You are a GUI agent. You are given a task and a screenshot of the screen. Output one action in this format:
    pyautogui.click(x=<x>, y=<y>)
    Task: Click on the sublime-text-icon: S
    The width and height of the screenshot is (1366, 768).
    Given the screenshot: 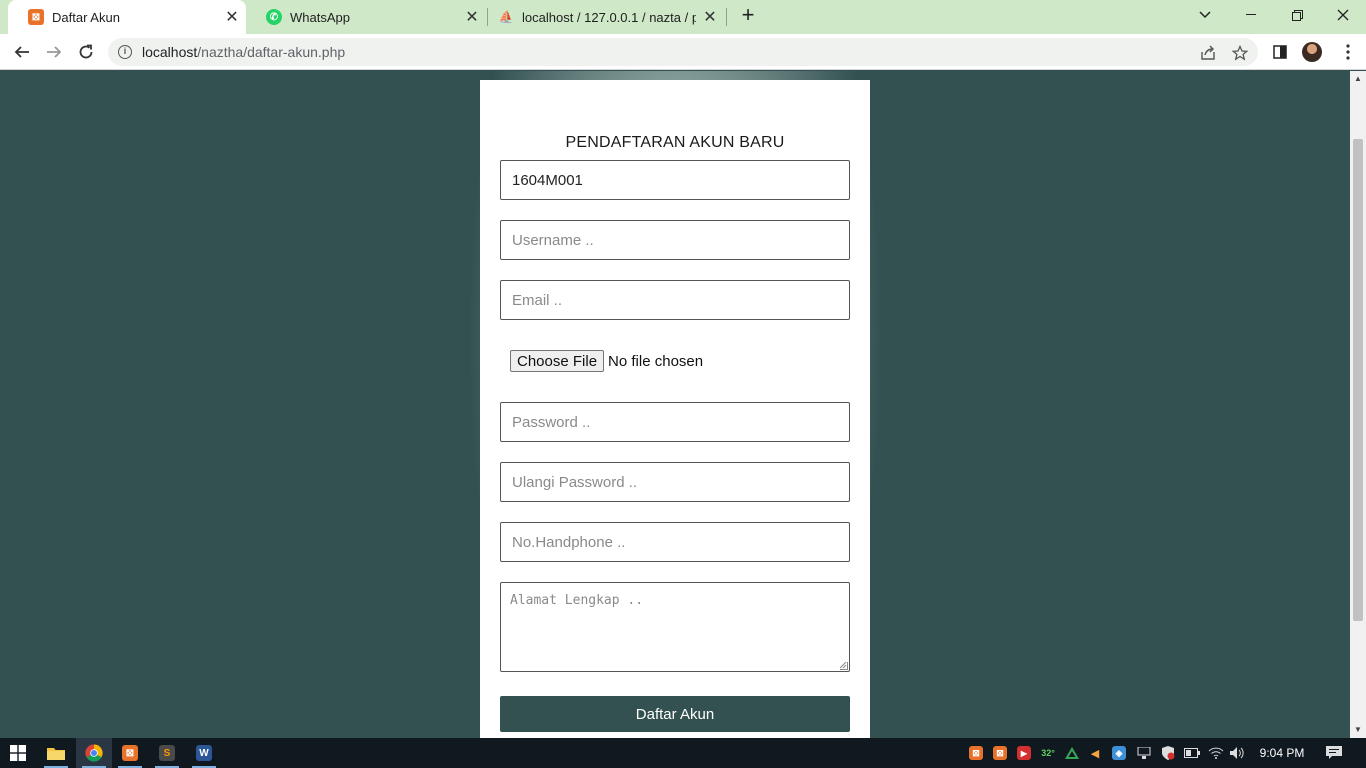 What is the action you would take?
    pyautogui.click(x=167, y=753)
    